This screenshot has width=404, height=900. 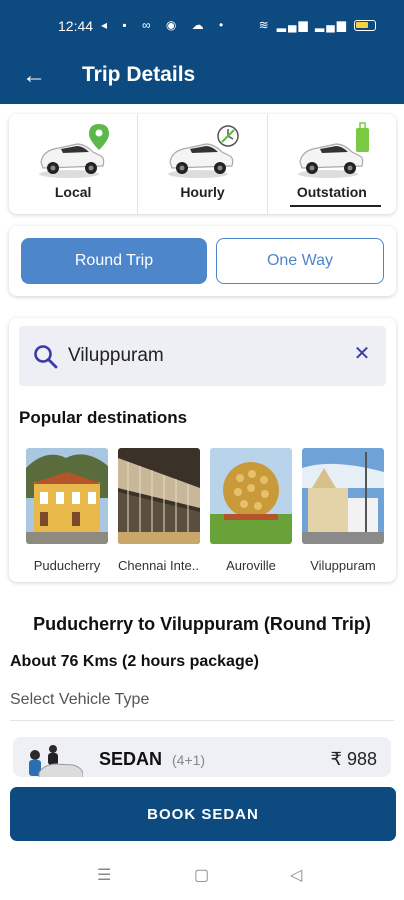 I want to click on route-distance: About 76 Kms (2 hours package), so click(x=134, y=661).